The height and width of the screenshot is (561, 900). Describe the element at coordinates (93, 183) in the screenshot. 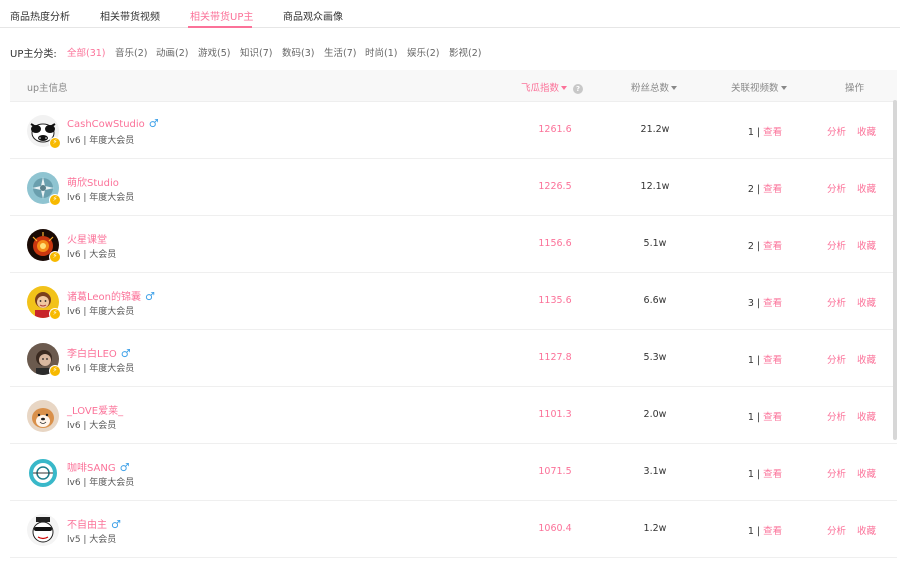

I see `up-name-link: 萌欣Studio` at that location.